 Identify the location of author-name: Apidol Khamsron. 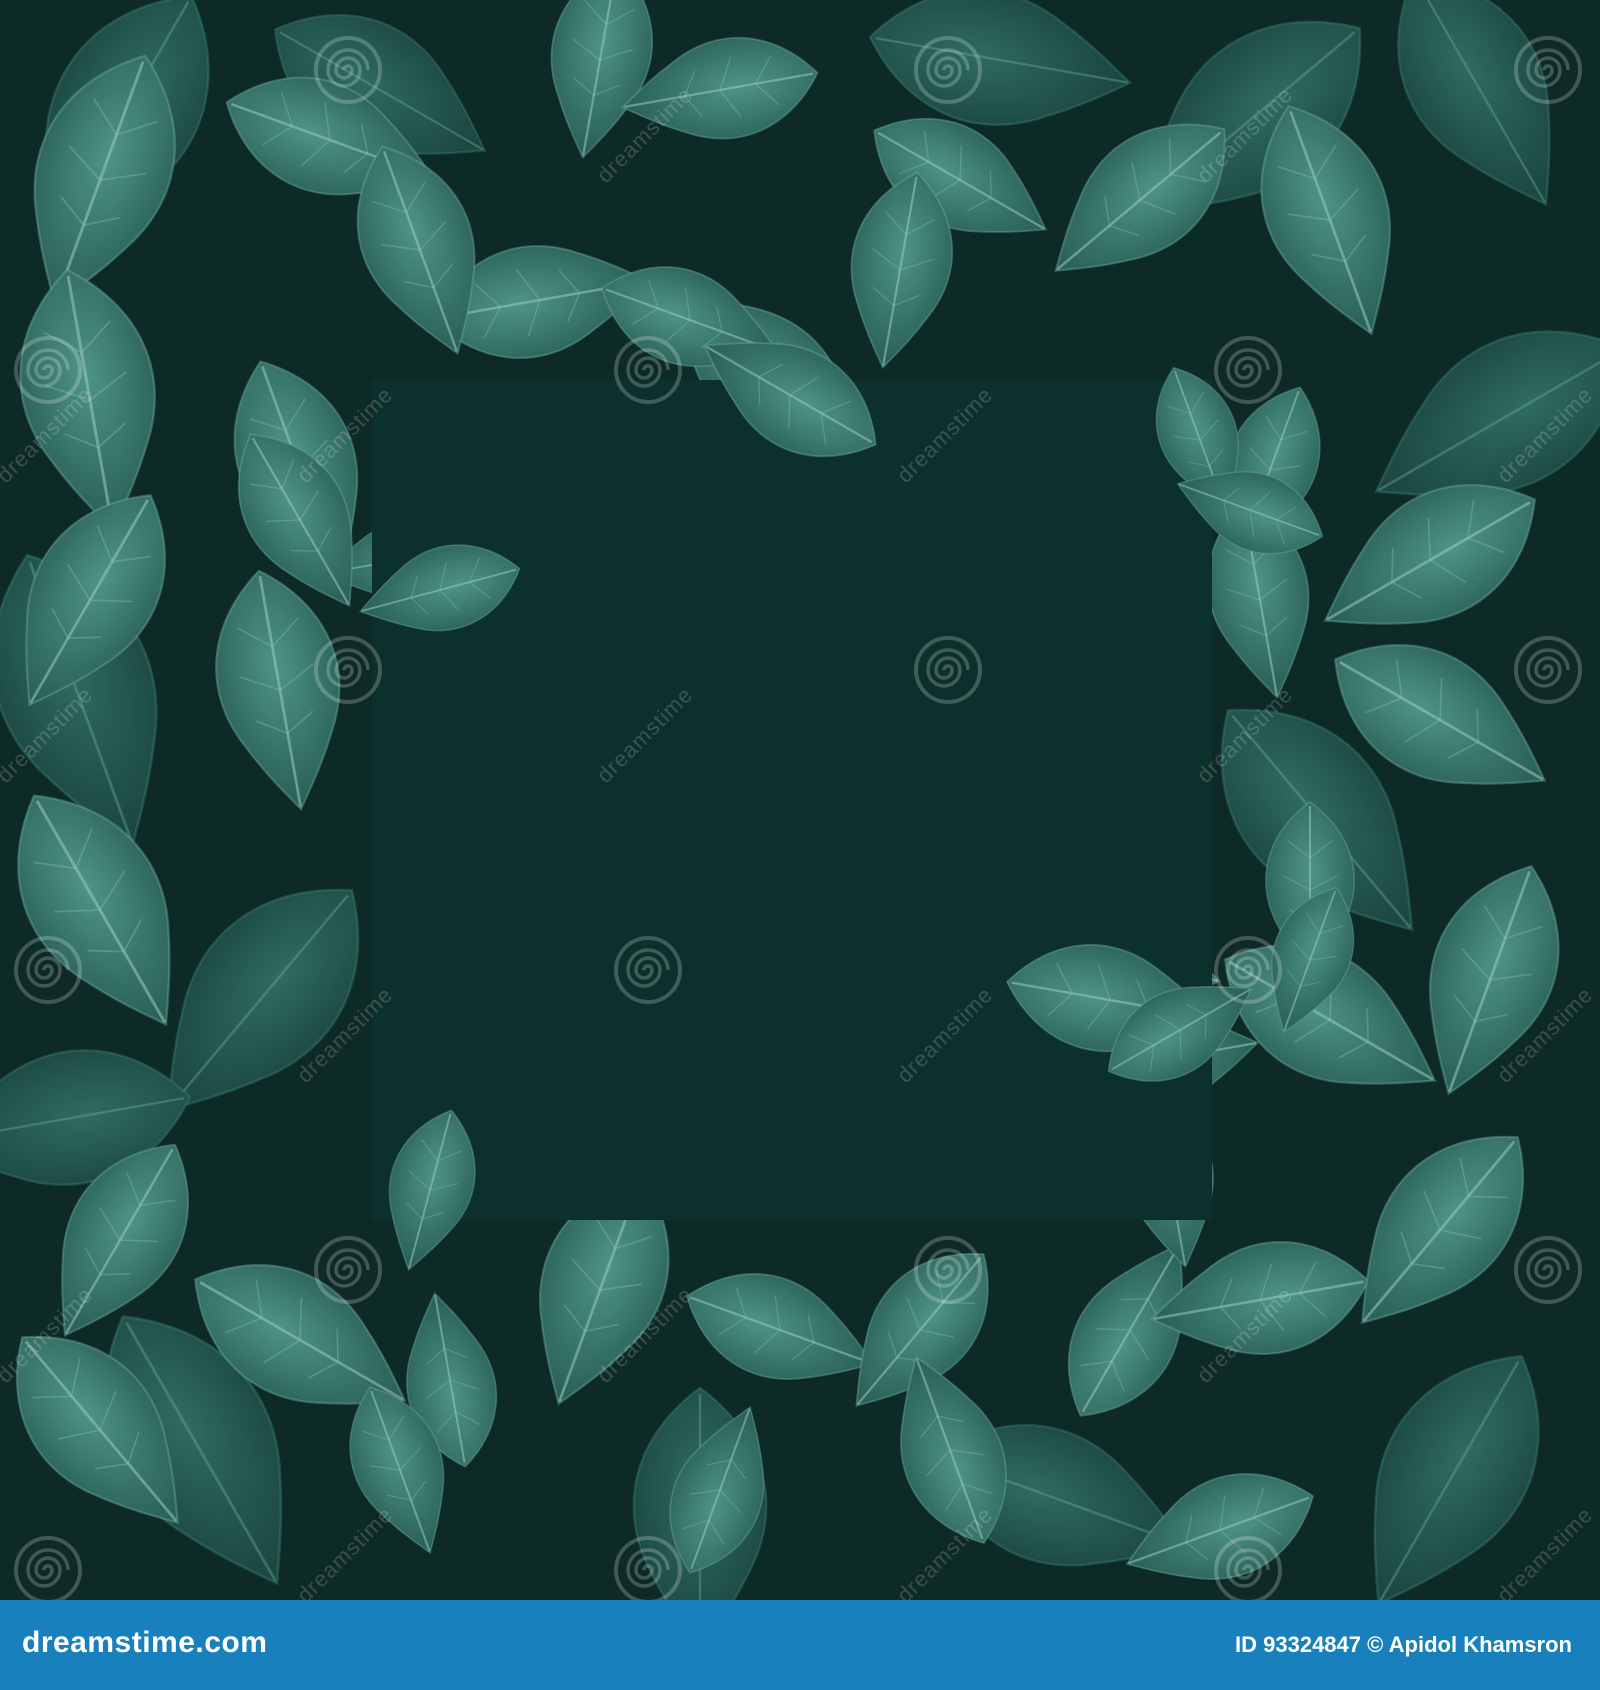
(1480, 1644).